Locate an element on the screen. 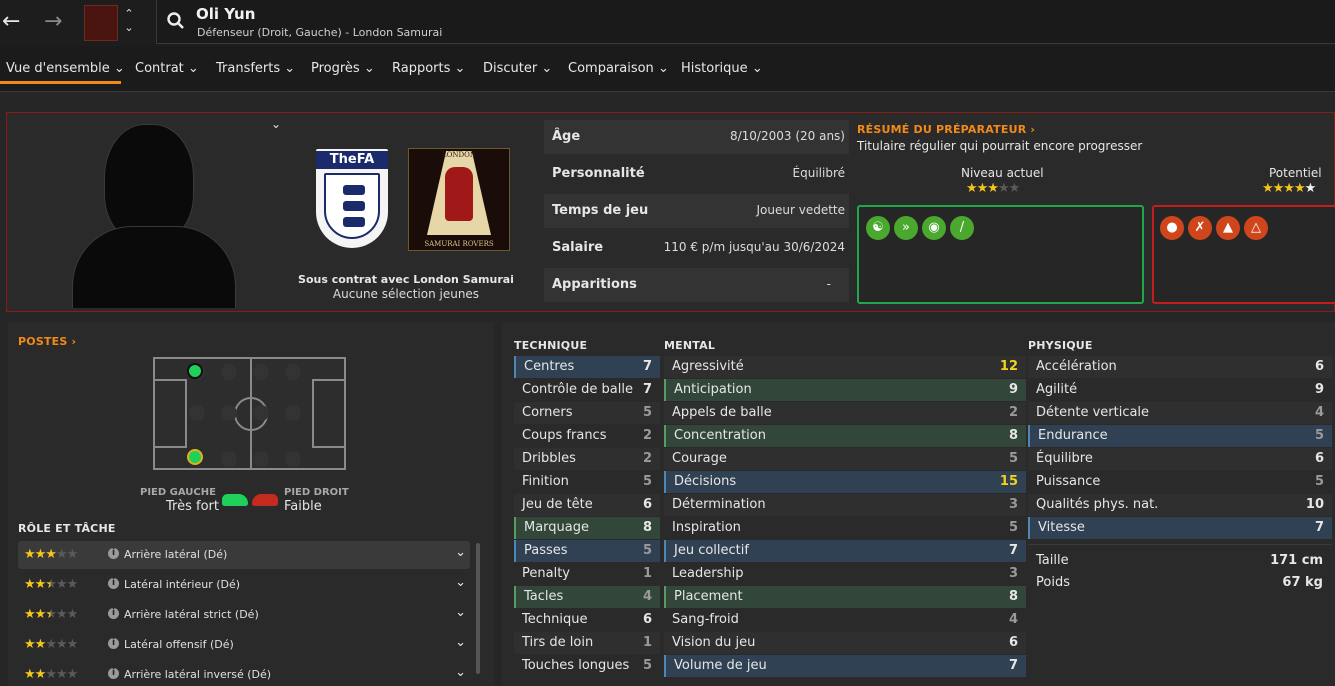  attribute-row: Qualités phys. nat. 10 is located at coordinates (1180, 505).